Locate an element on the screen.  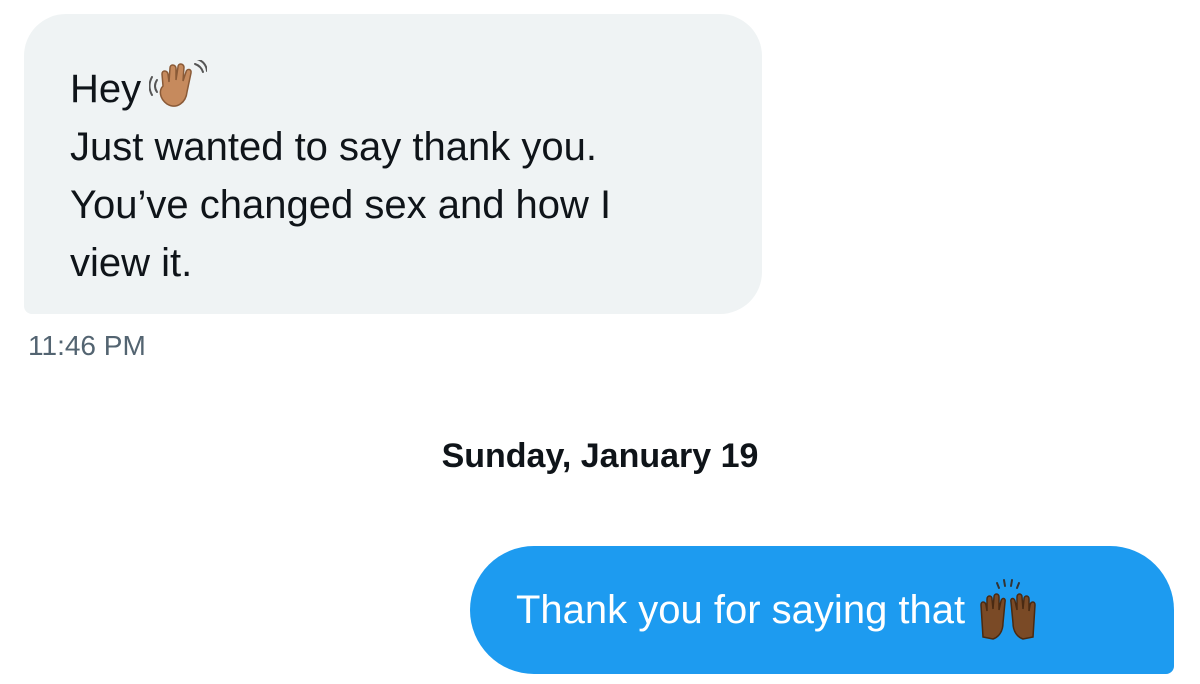
incoming-message-line: You’ve changed sex and how I is located at coordinates (341, 205).